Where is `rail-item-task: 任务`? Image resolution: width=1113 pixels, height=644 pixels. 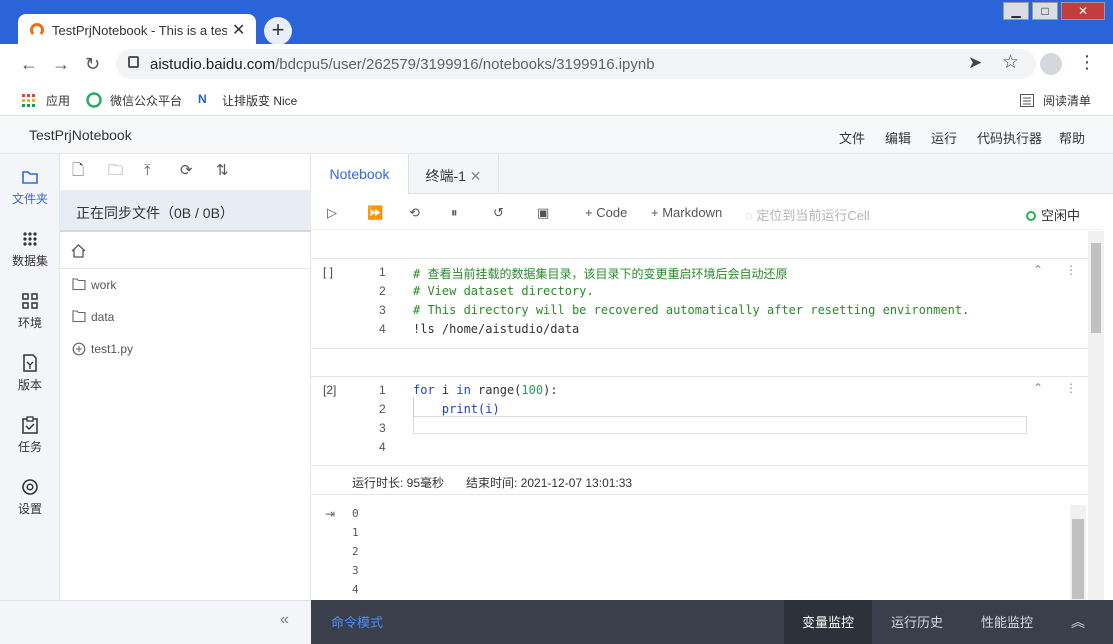 rail-item-task: 任务 is located at coordinates (30, 435).